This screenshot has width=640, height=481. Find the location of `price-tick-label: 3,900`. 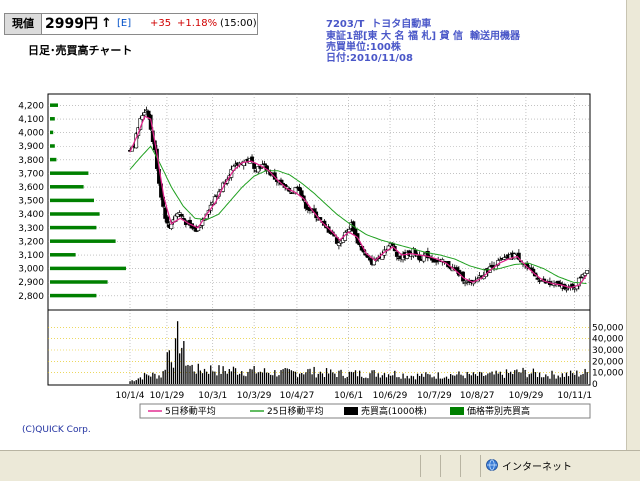

price-tick-label: 3,900 is located at coordinates (31, 147).